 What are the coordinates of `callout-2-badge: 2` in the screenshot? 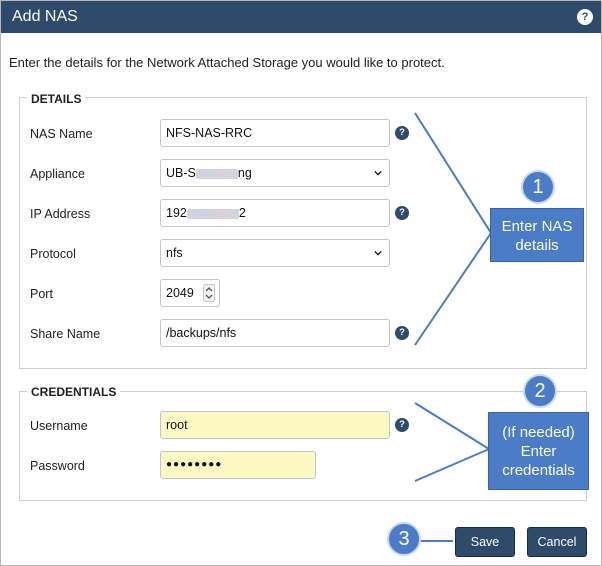 It's located at (540, 391).